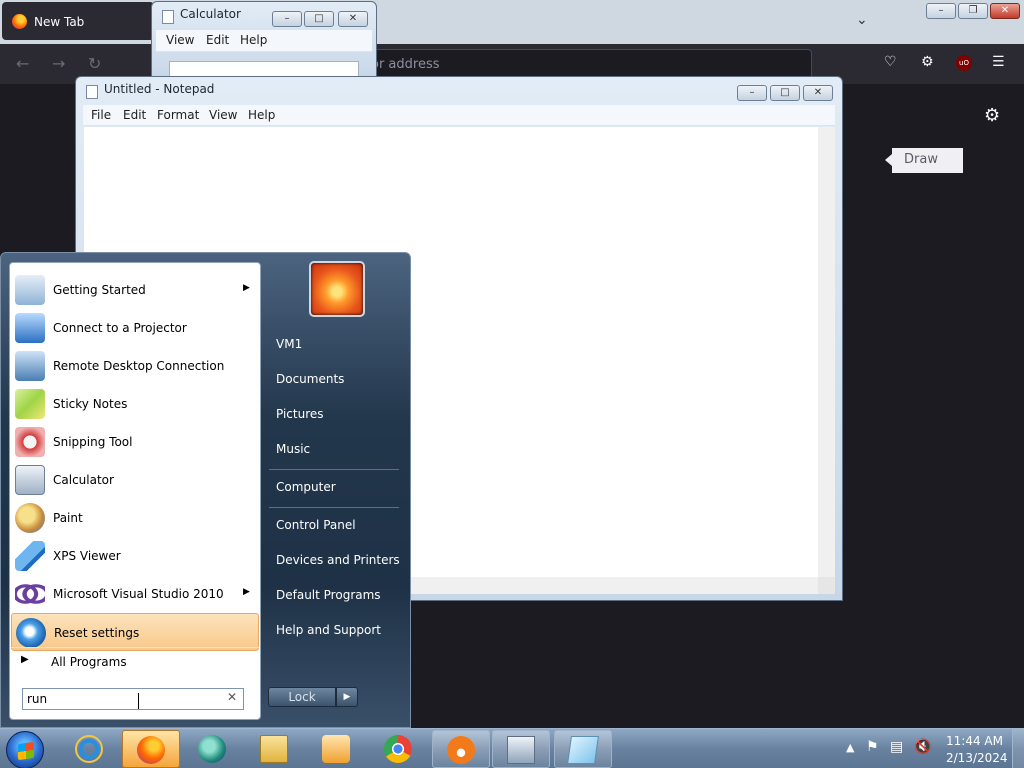 This screenshot has width=1024, height=768. I want to click on calculator-menu-view: View, so click(180, 40).